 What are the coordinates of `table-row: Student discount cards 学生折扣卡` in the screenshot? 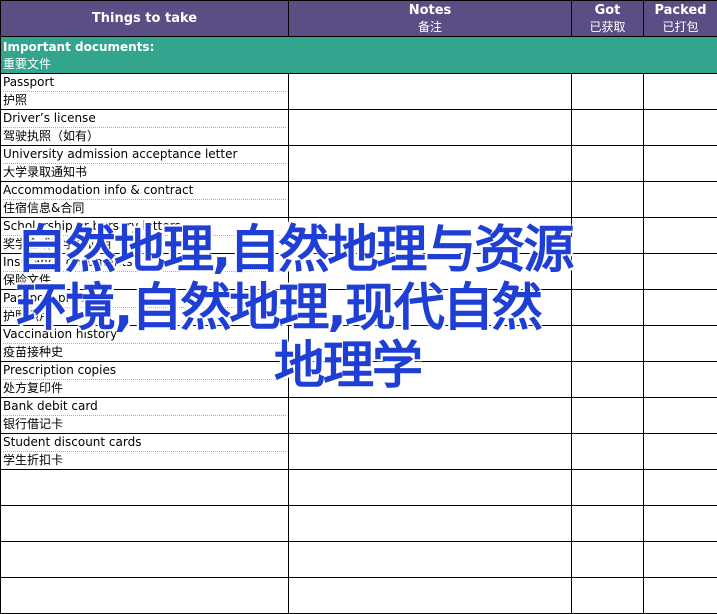 It's located at (358, 451).